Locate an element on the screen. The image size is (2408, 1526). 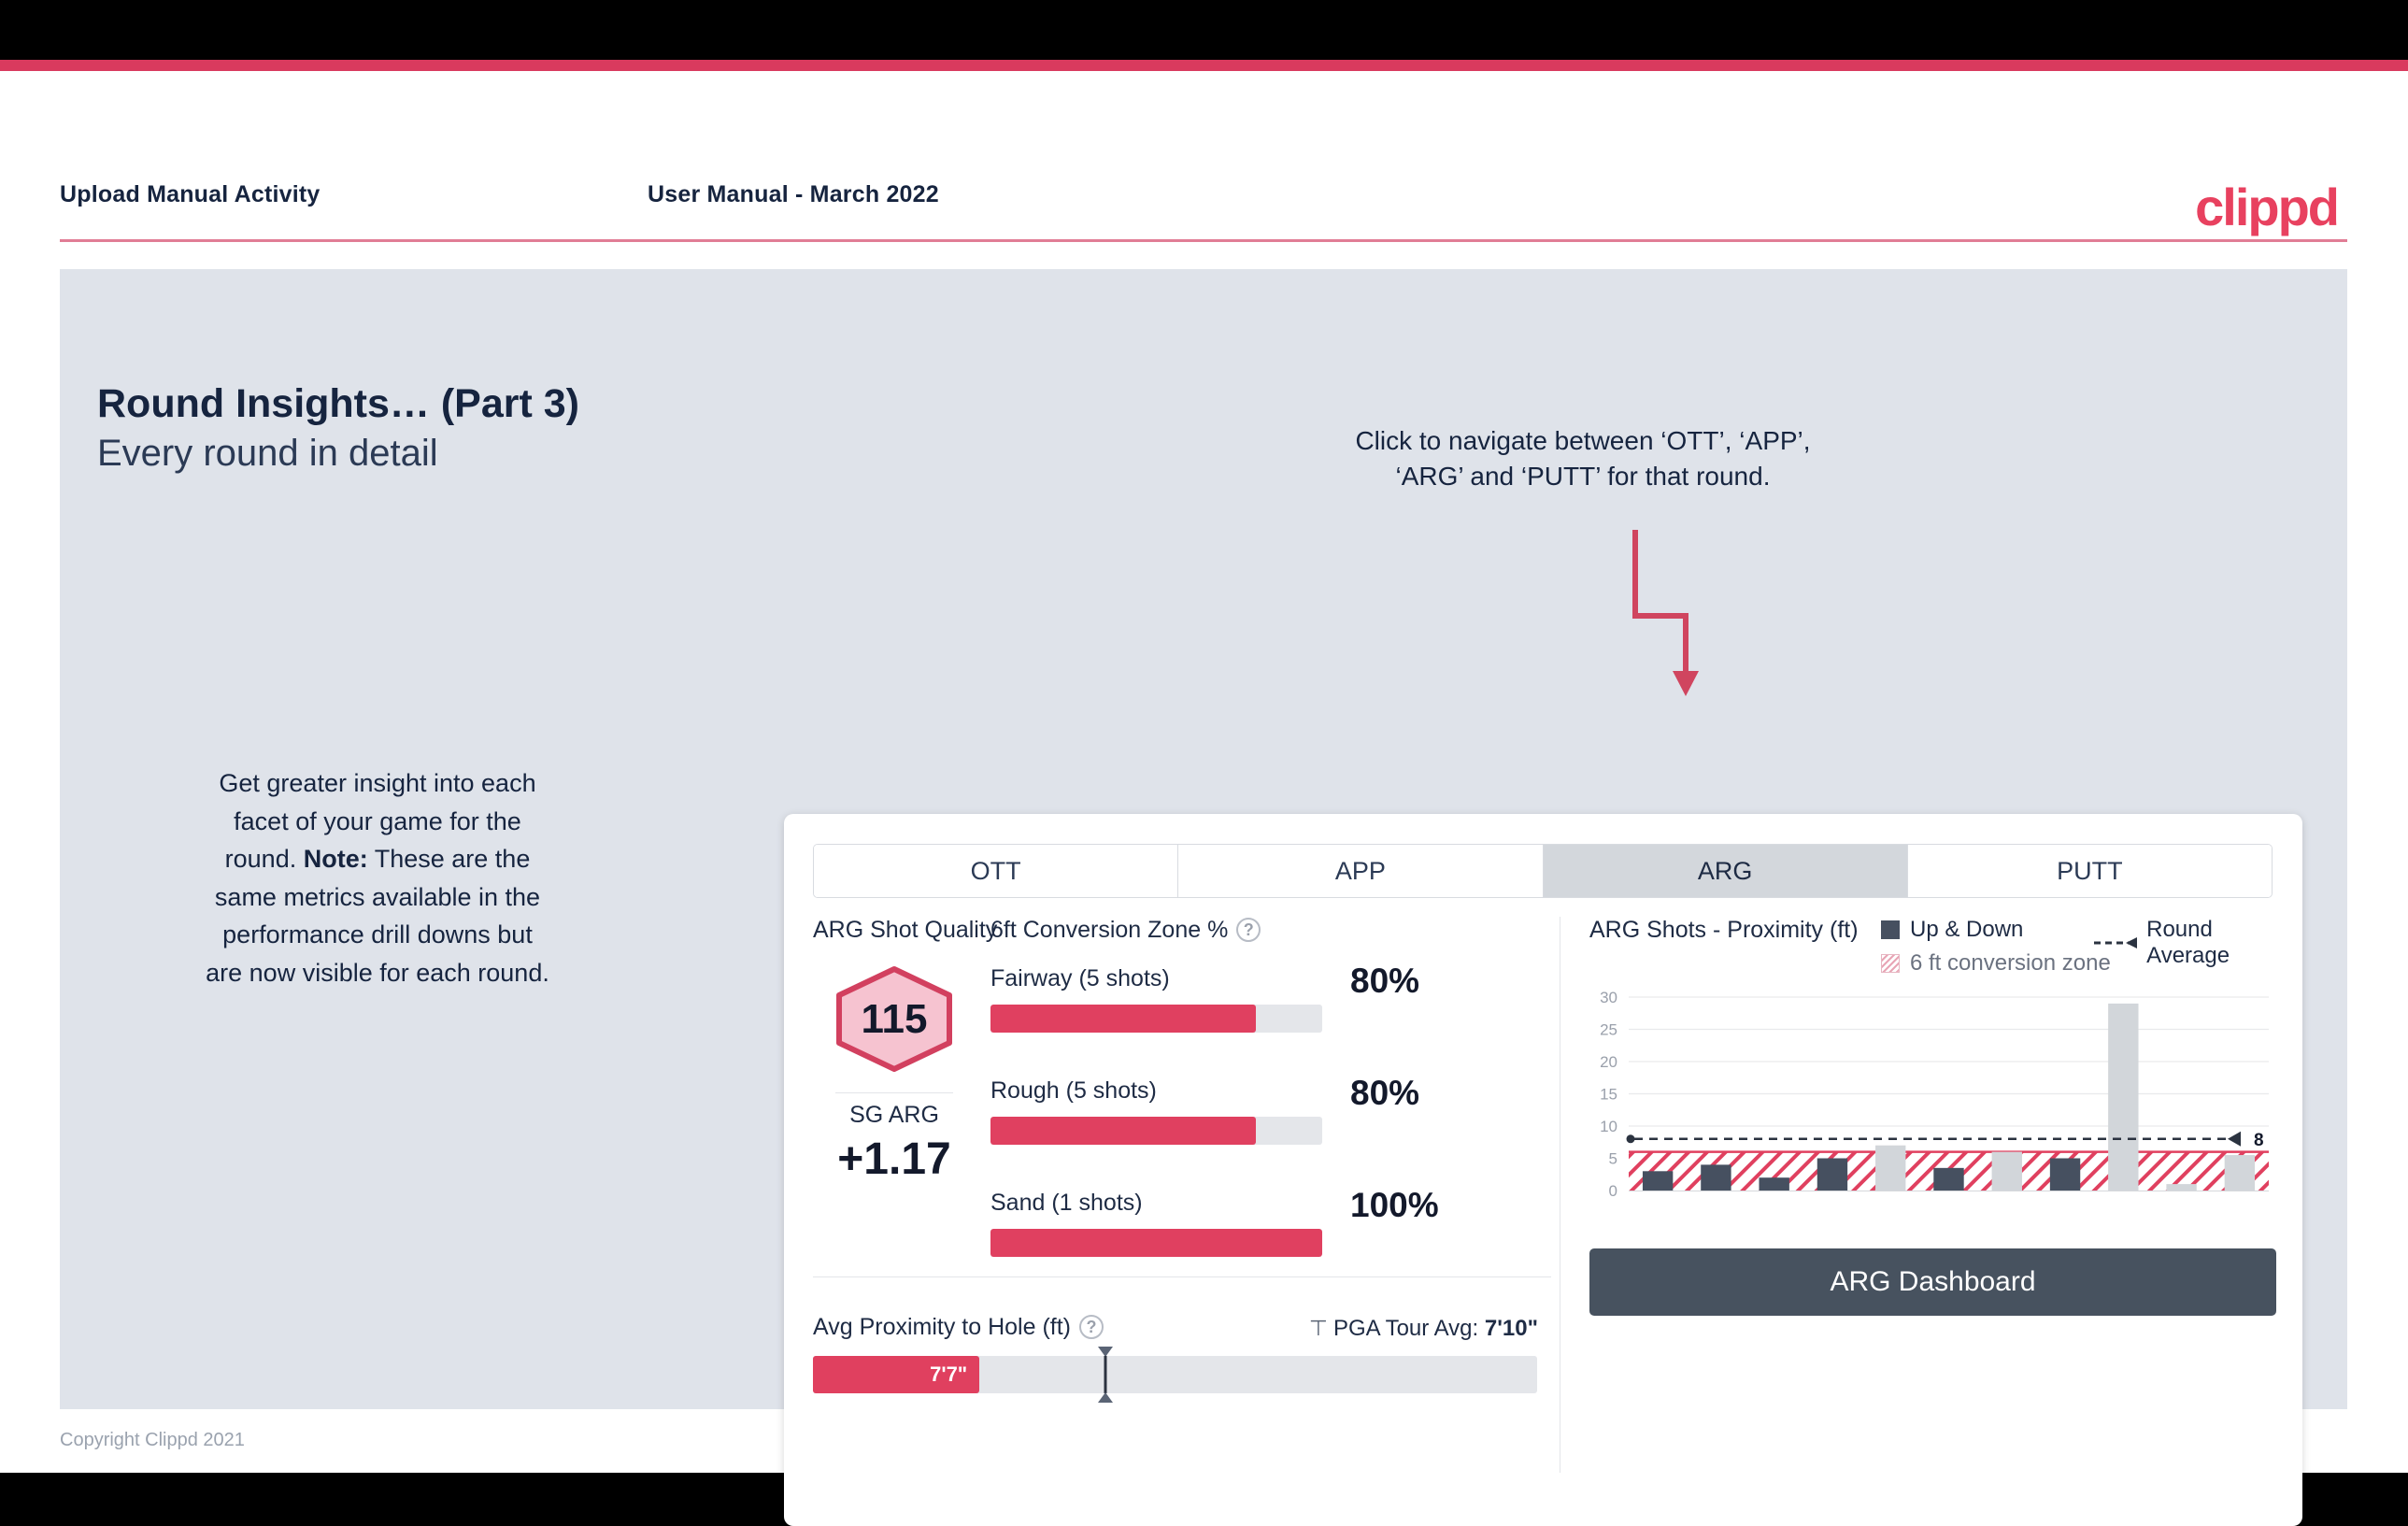
callout-arrow-icon is located at coordinates (1665, 613).